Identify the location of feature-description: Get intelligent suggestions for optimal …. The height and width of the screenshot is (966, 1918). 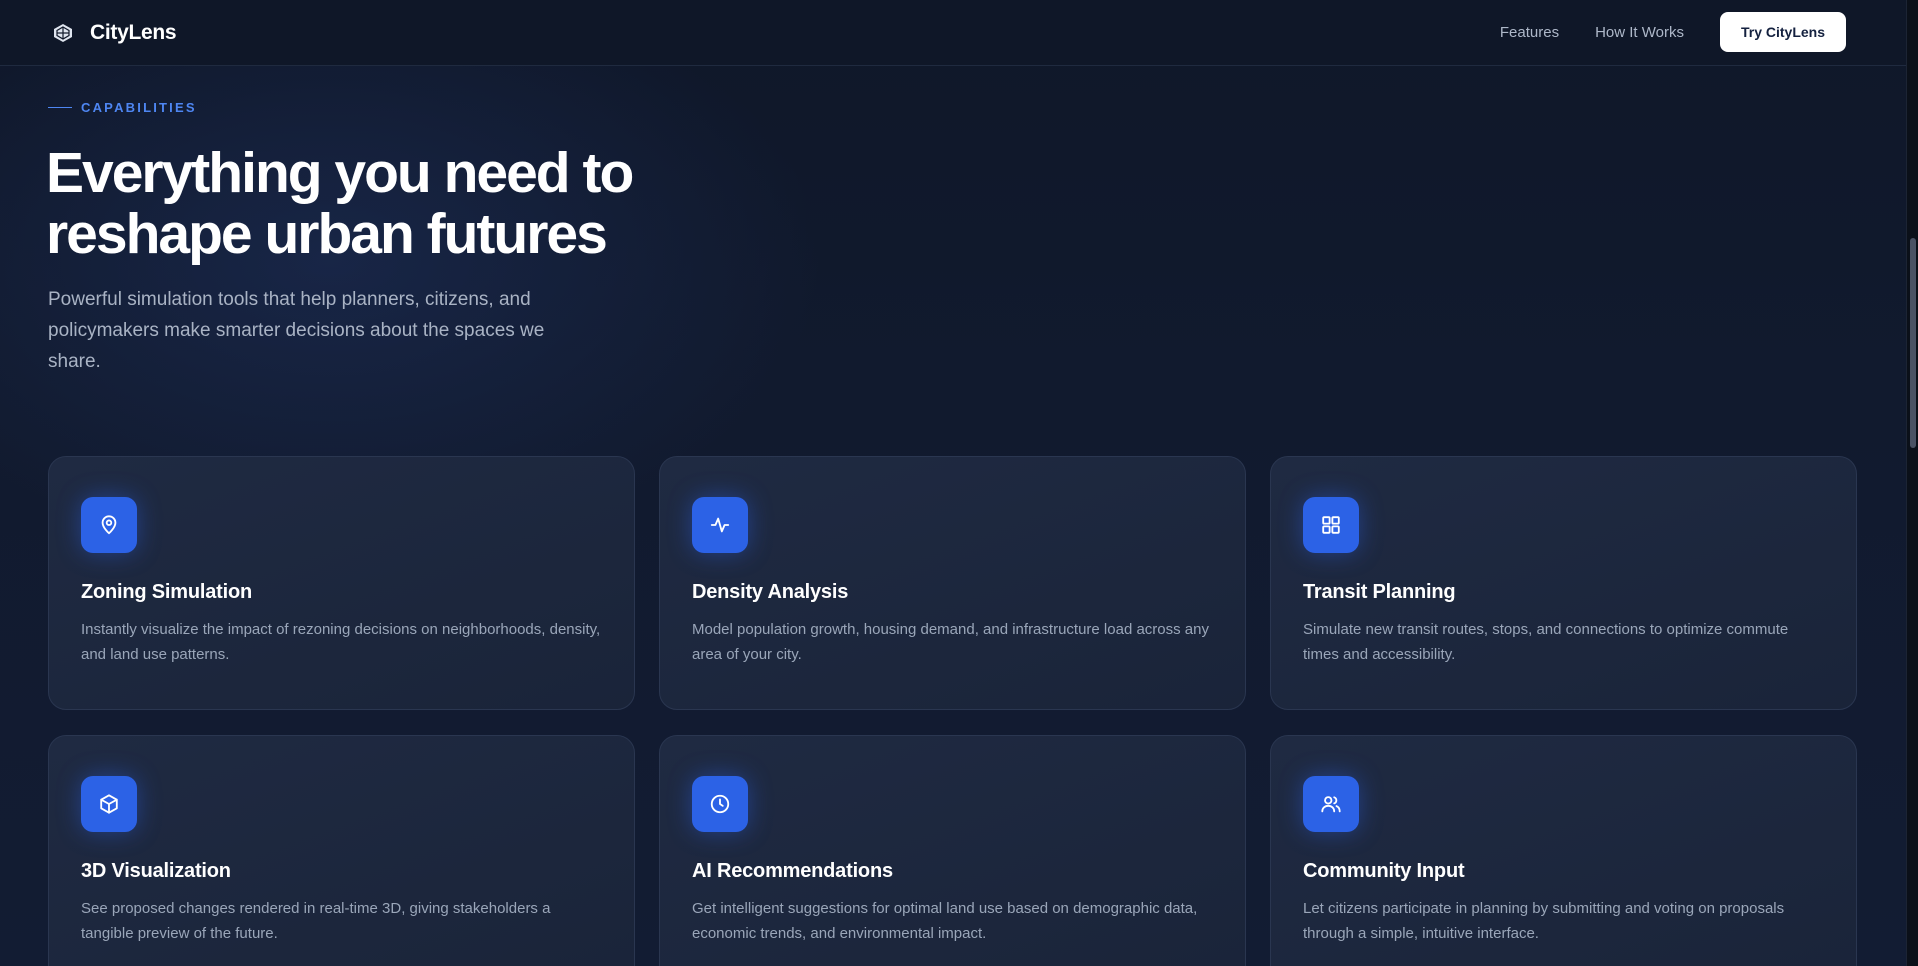
(945, 921).